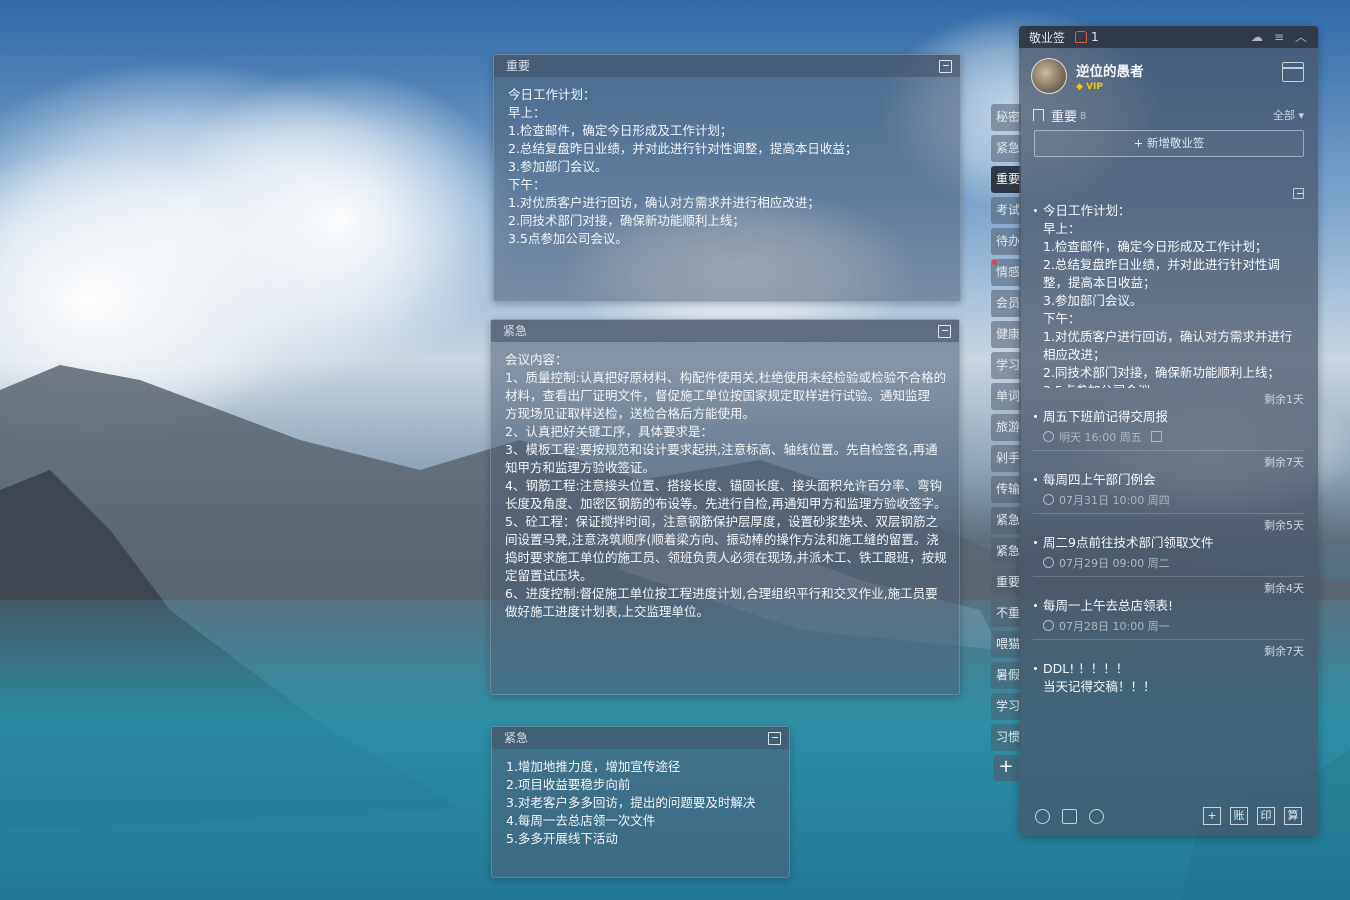 The height and width of the screenshot is (900, 1350). Describe the element at coordinates (1095, 37) in the screenshot. I see `notification-count: 1` at that location.